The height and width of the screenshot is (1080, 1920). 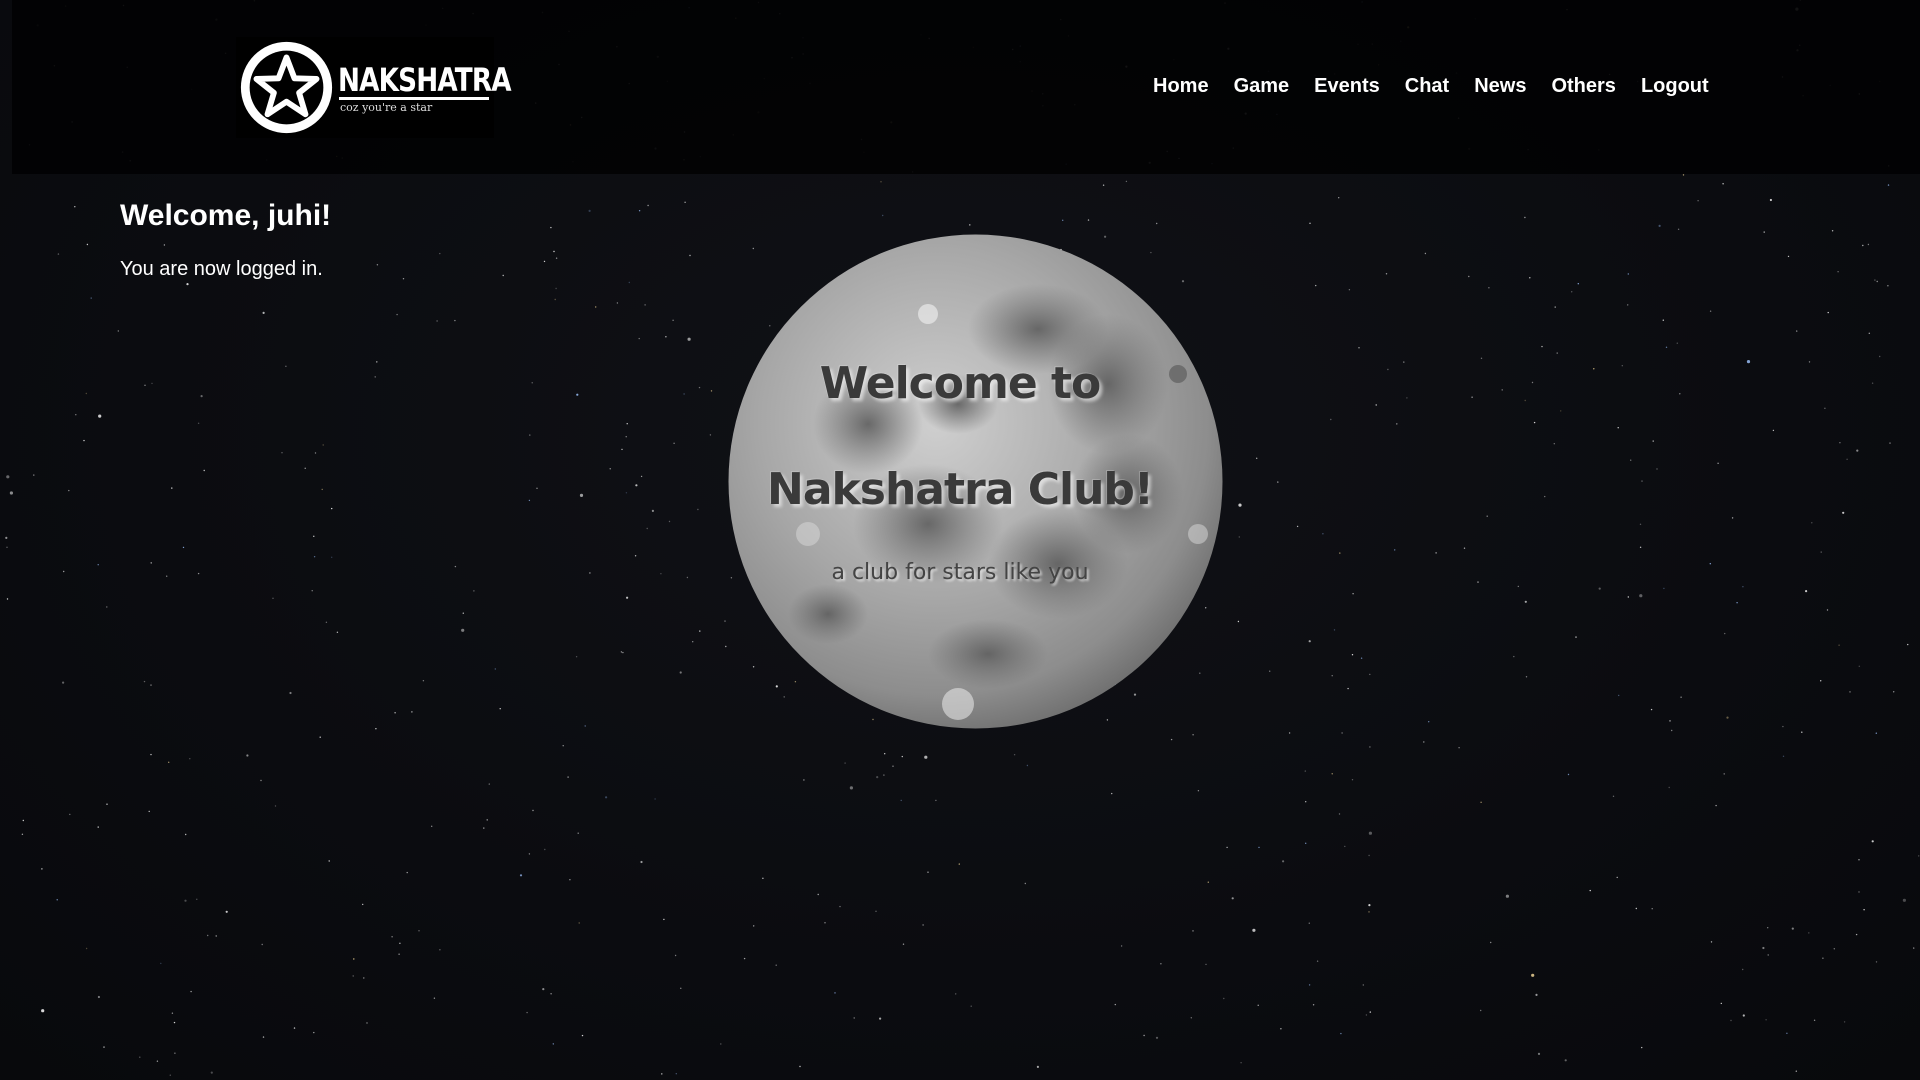 I want to click on nav-events: Events, so click(x=1347, y=86).